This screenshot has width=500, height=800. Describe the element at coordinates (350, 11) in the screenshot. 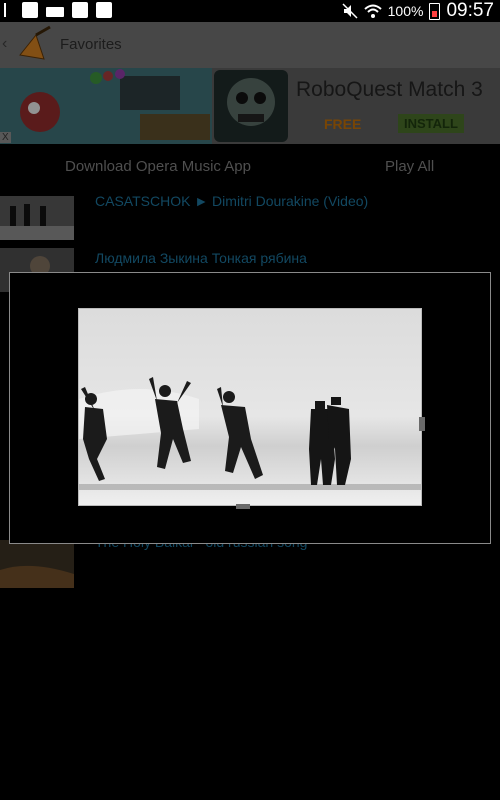

I see `mute-icon` at that location.